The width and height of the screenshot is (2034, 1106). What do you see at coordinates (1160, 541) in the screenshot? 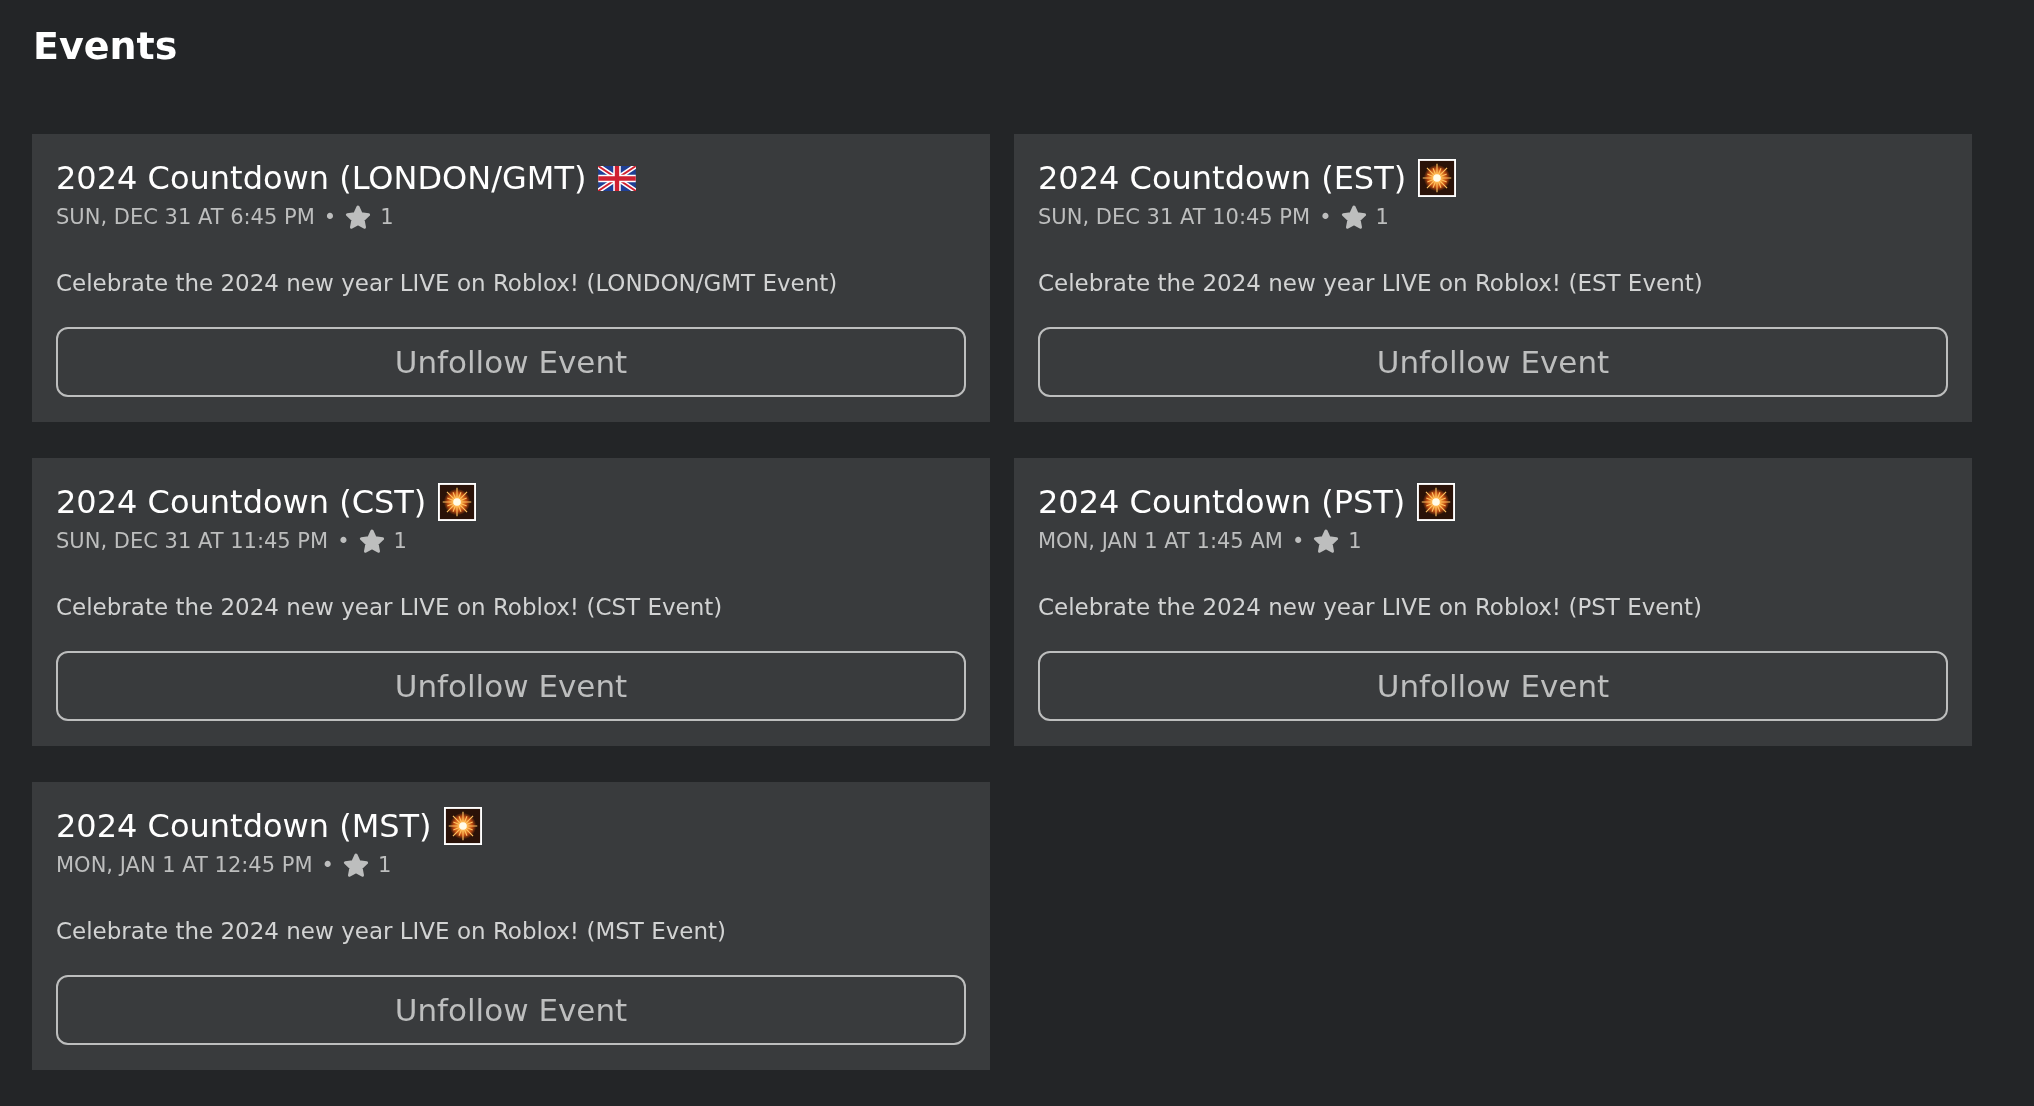
I see `event-date: MON, JAN 1 AT 1:45 AM` at bounding box center [1160, 541].